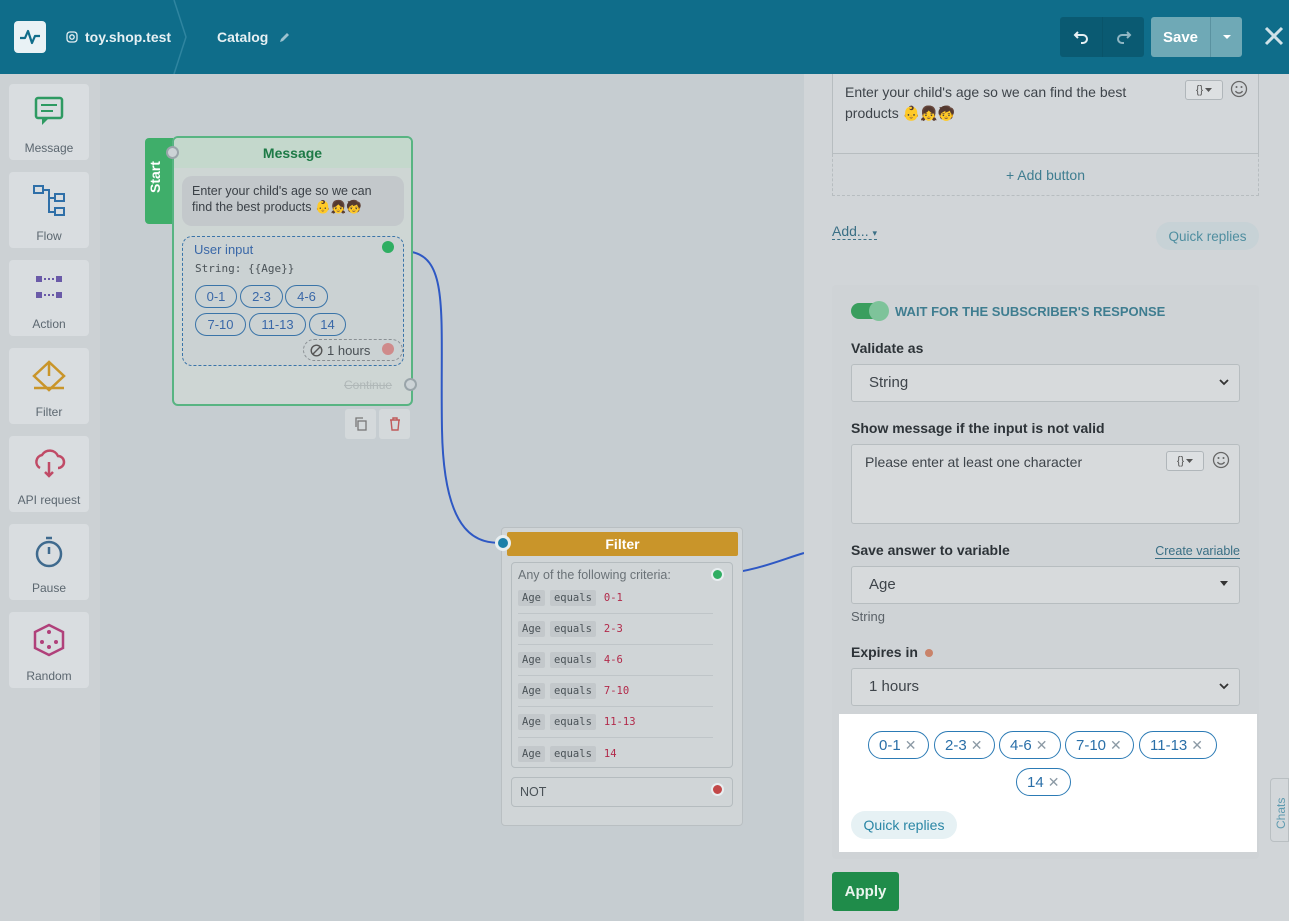 The width and height of the screenshot is (1289, 921). I want to click on toggle-knob, so click(879, 311).